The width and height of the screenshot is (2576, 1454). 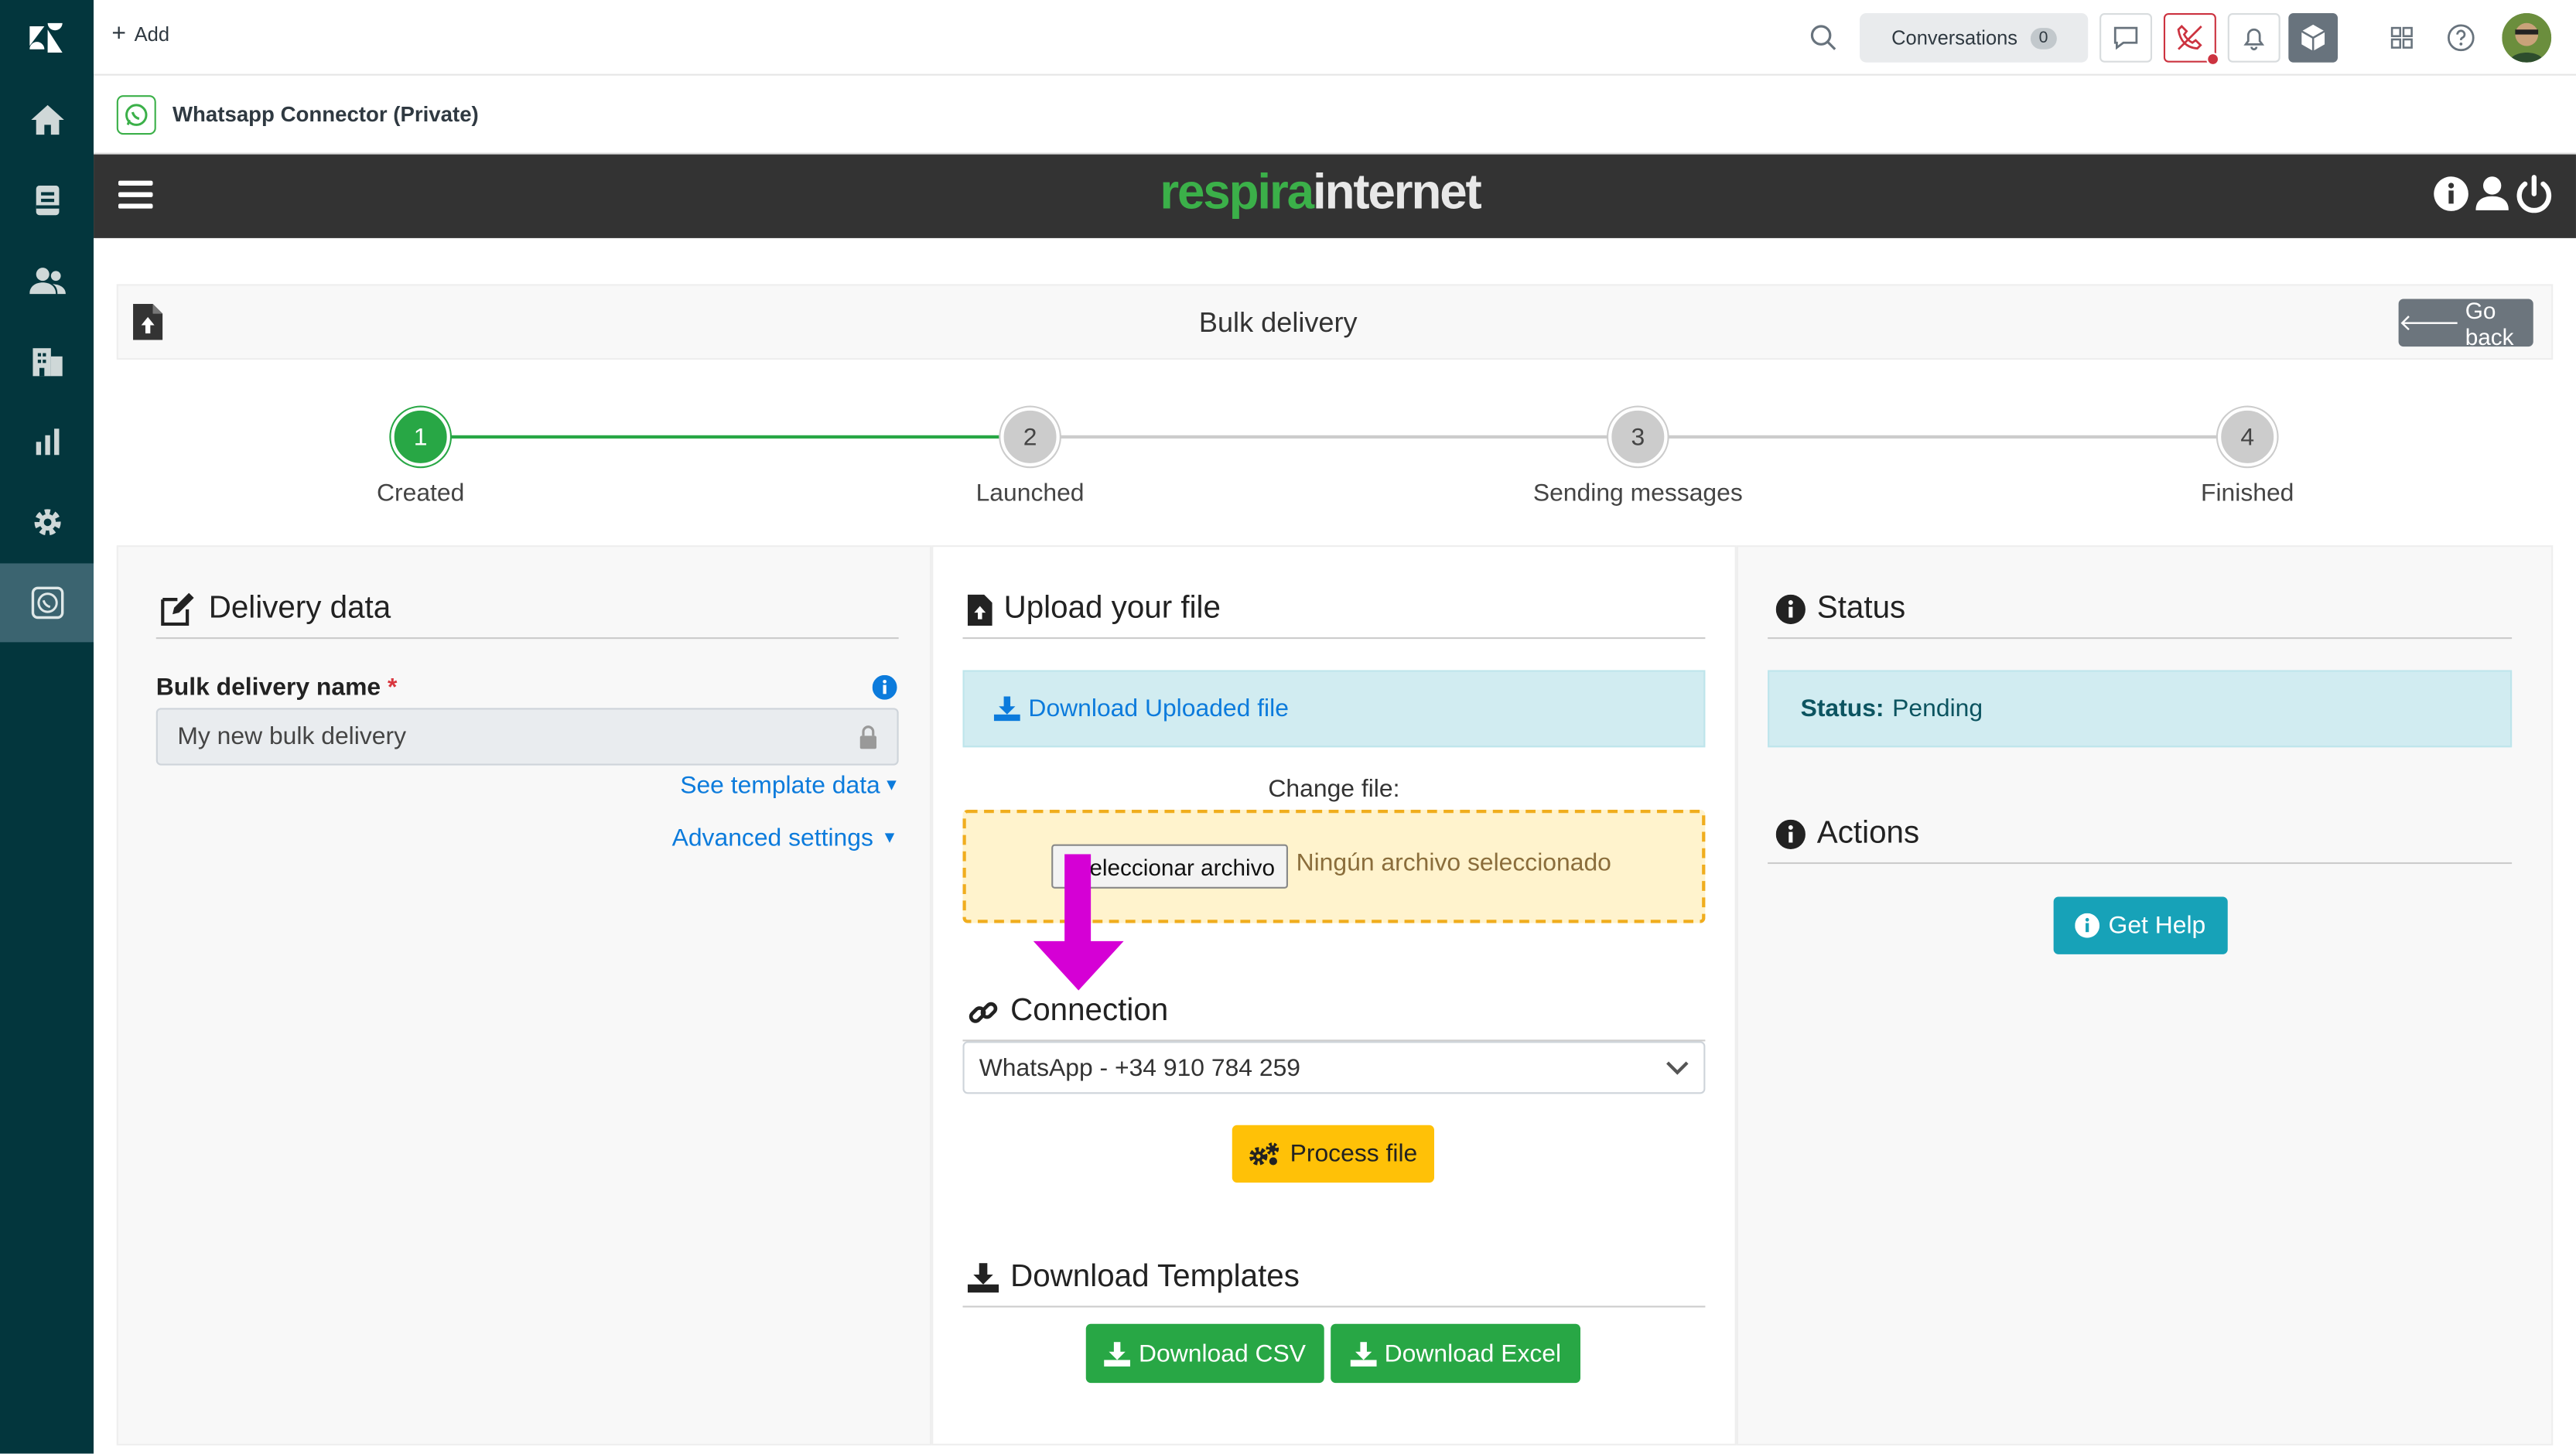 I want to click on step-2-label: Launched, so click(x=1030, y=494).